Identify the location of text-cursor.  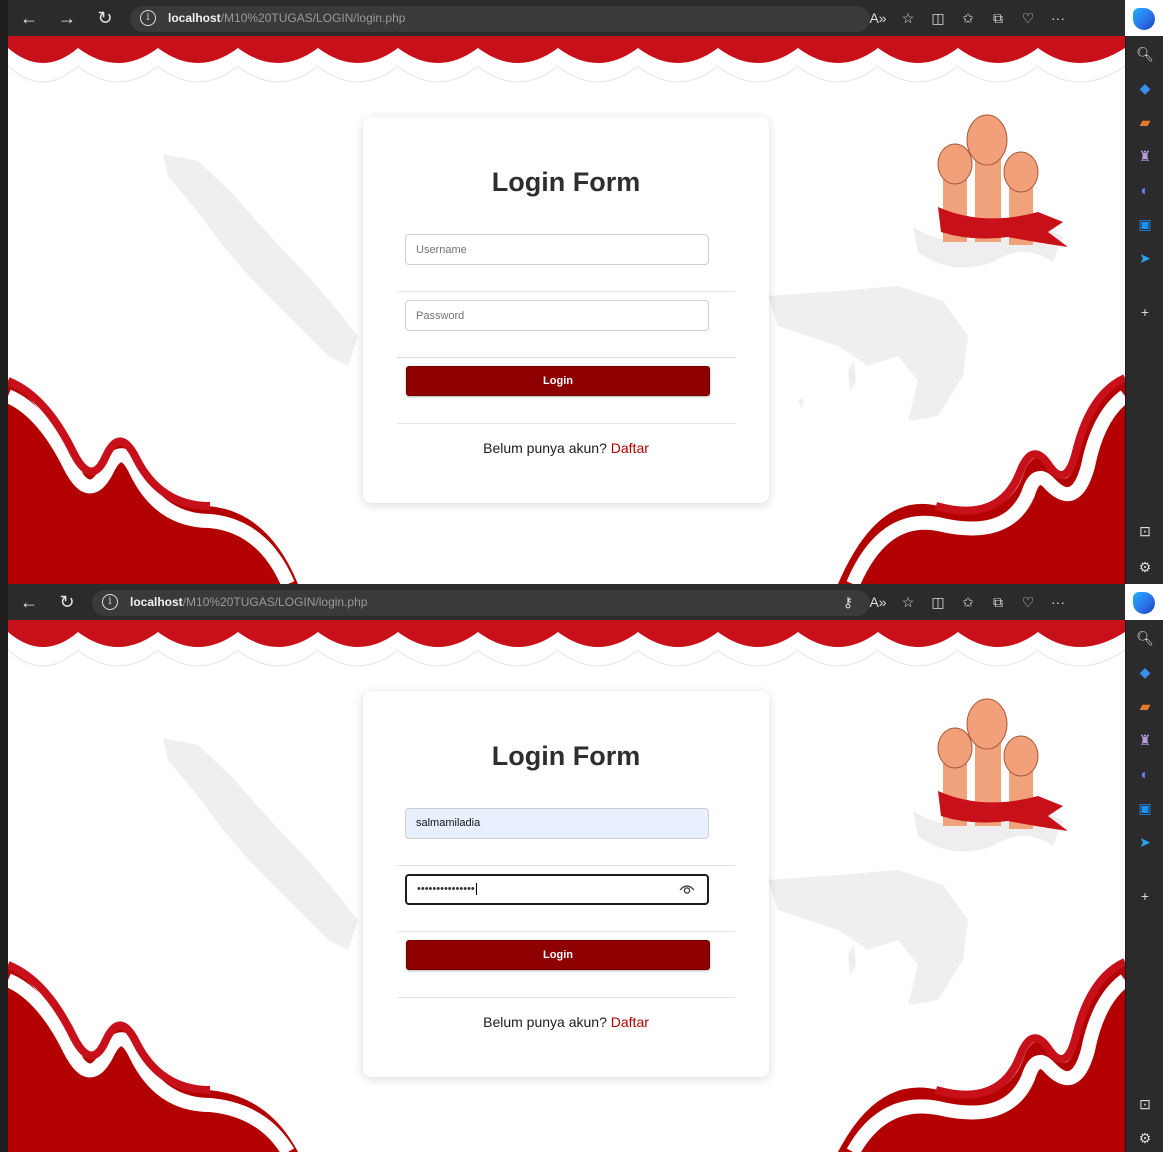
(476, 889).